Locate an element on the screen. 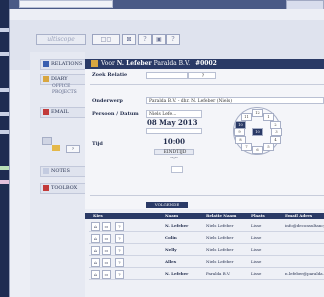 The image size is (324, 297). cell-email: n.lefeber@paralda.nl is located at coordinates (304, 274).